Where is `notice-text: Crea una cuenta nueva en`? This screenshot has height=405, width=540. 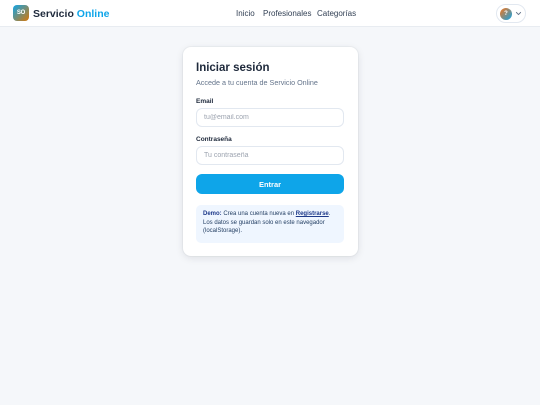 notice-text: Crea una cuenta nueva en is located at coordinates (258, 214).